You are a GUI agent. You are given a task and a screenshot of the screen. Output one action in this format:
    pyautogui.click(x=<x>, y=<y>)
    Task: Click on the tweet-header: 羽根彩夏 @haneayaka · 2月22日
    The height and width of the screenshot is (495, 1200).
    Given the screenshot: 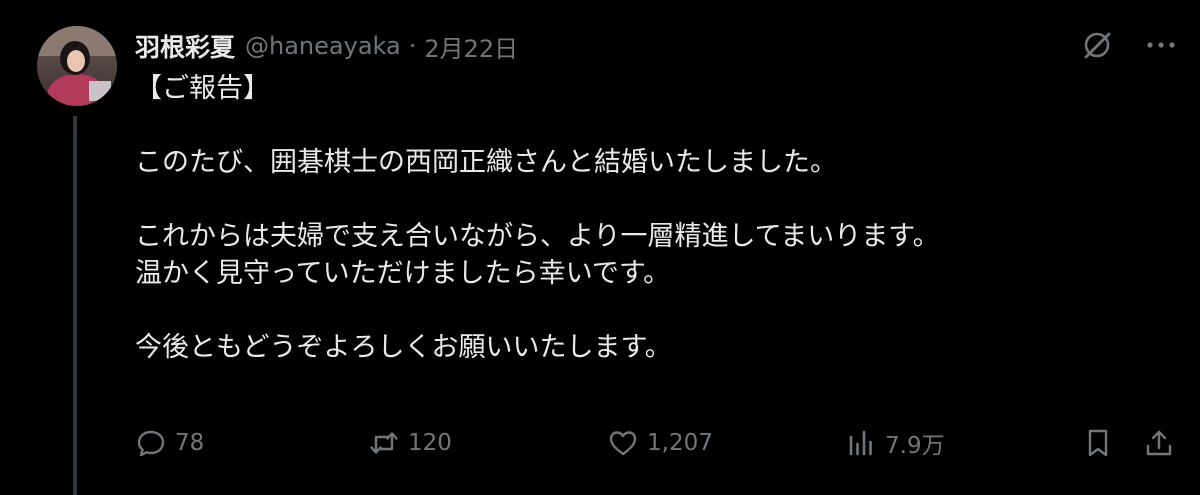 What is the action you would take?
    pyautogui.click(x=326, y=46)
    